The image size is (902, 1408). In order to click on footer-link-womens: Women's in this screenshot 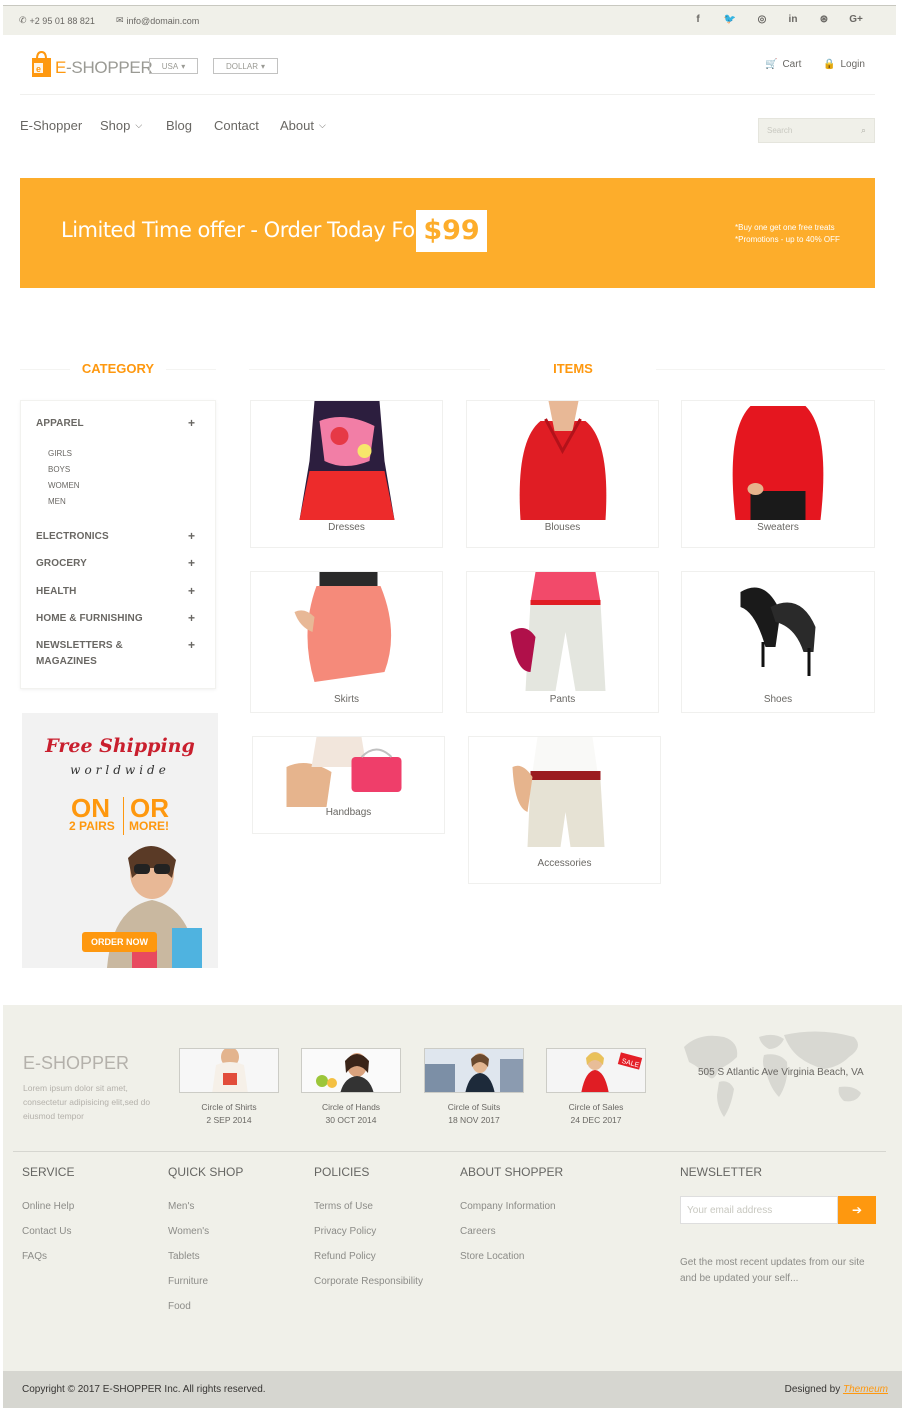, I will do `click(188, 1231)`.